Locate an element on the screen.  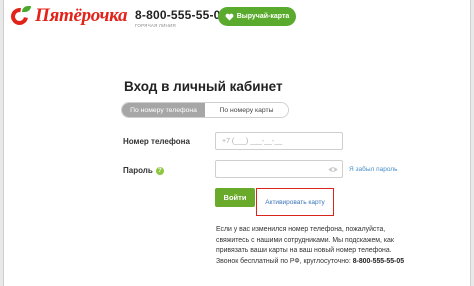
help-icon: ? is located at coordinates (159, 170).